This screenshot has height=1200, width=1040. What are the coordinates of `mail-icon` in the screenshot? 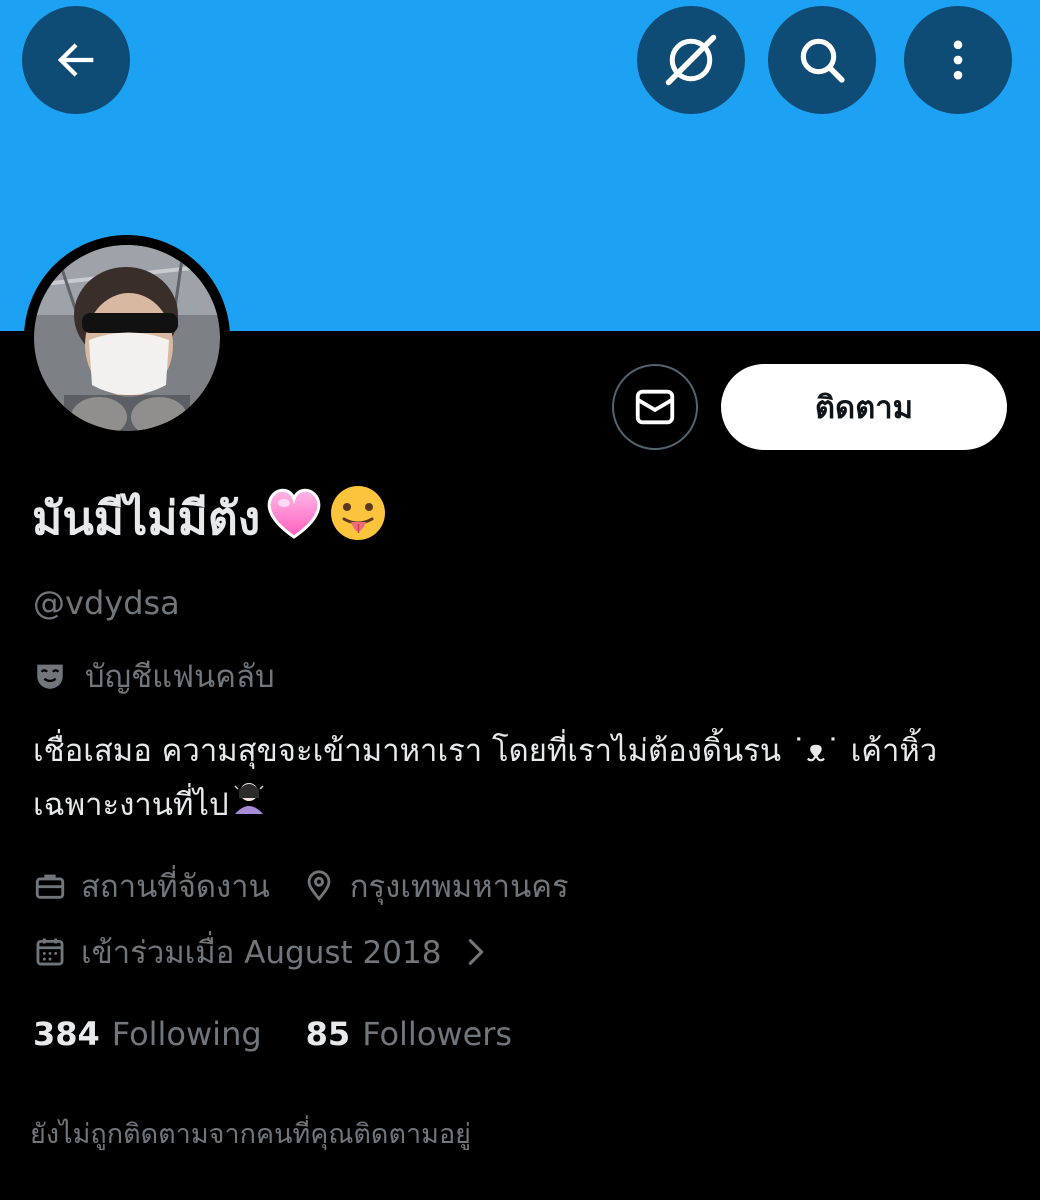 It's located at (655, 407).